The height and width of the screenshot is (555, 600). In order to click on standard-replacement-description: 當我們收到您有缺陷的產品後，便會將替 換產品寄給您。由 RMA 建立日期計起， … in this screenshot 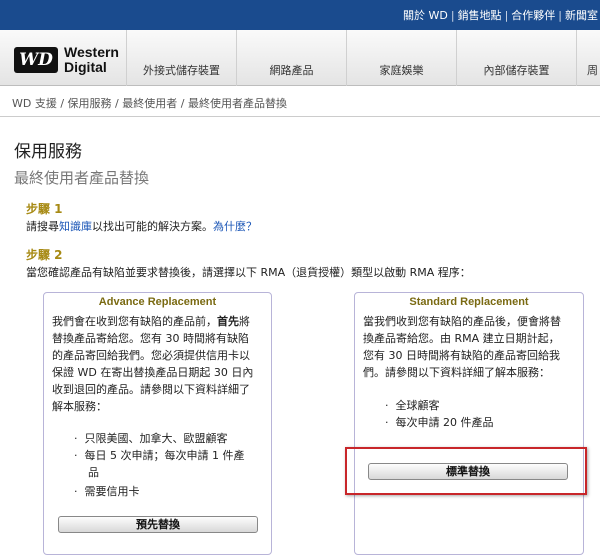, I will do `click(462, 347)`.